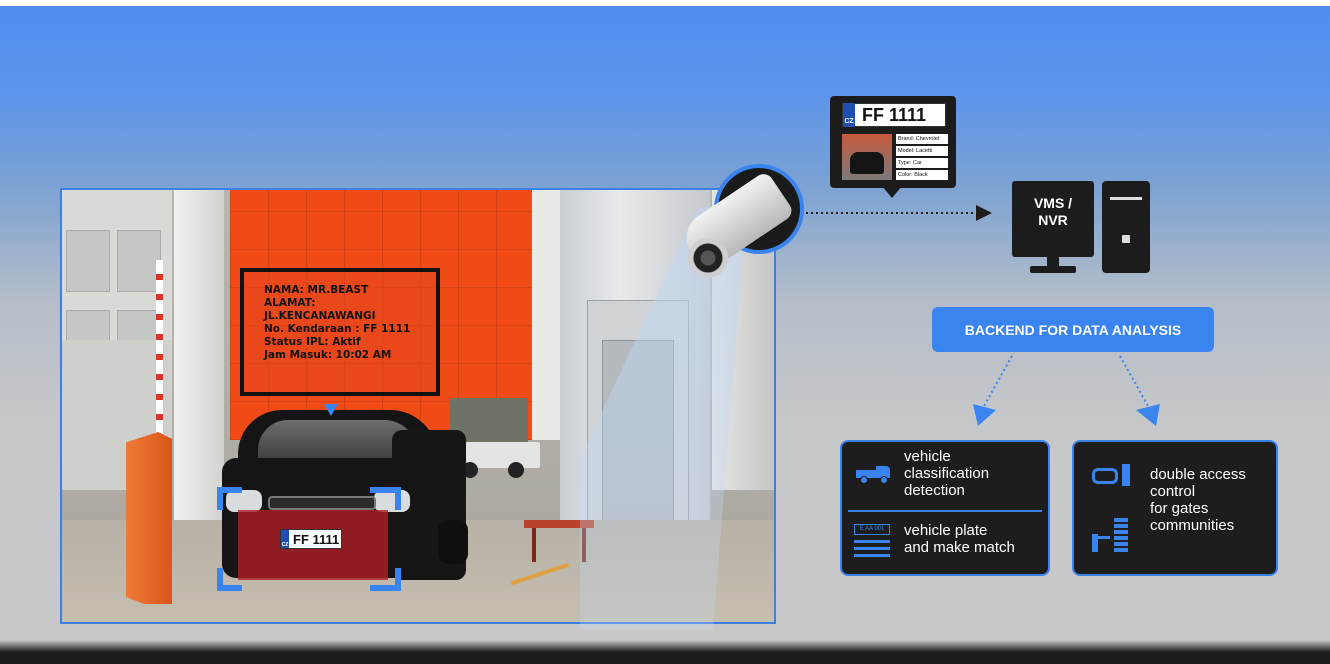 This screenshot has height=664, width=1330. I want to click on plate-list-icon: E AA 001, so click(872, 541).